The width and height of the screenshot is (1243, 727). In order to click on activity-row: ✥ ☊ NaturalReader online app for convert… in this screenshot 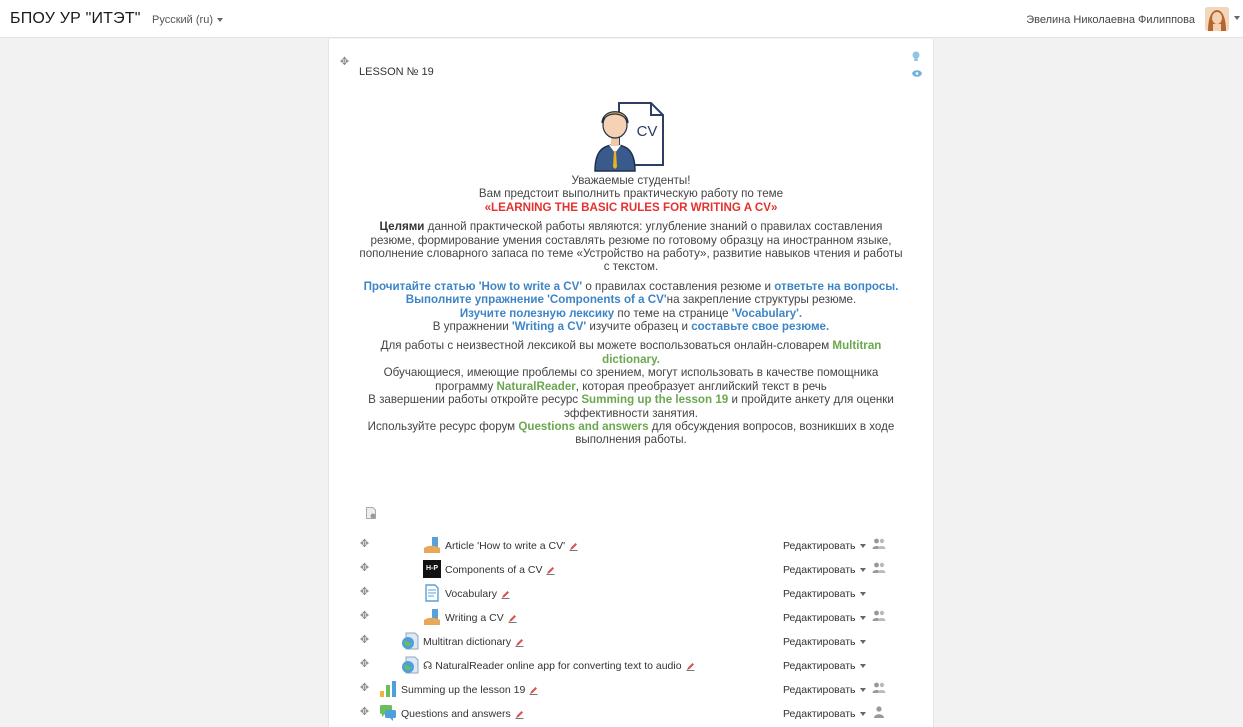, I will do `click(631, 666)`.